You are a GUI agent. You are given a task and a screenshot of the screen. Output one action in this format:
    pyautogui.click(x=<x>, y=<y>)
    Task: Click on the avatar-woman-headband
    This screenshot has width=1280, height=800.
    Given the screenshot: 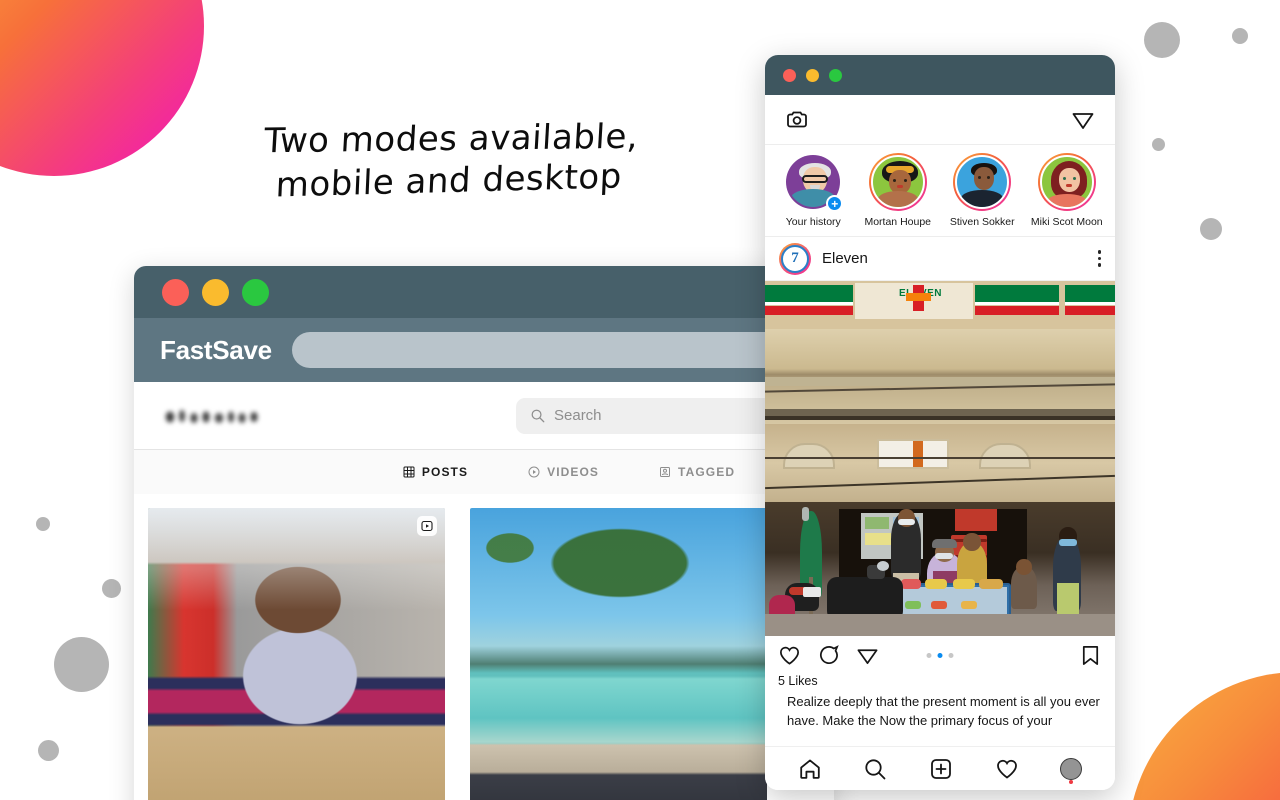 What is the action you would take?
    pyautogui.click(x=897, y=182)
    